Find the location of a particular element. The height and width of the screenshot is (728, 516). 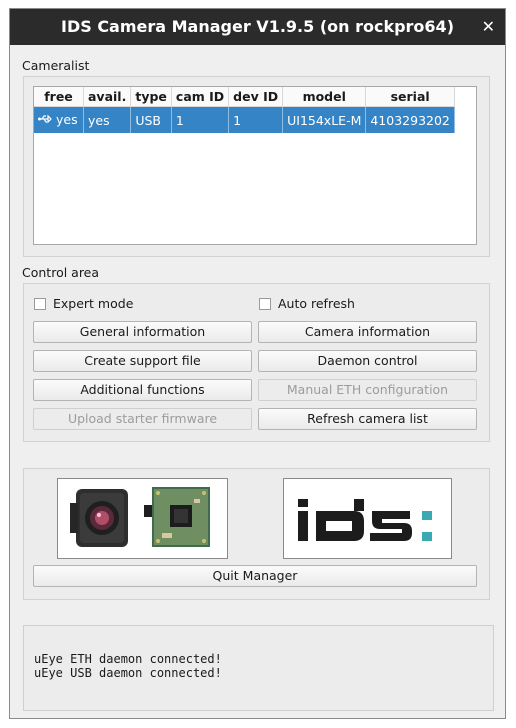

column-header-model: model is located at coordinates (324, 97).